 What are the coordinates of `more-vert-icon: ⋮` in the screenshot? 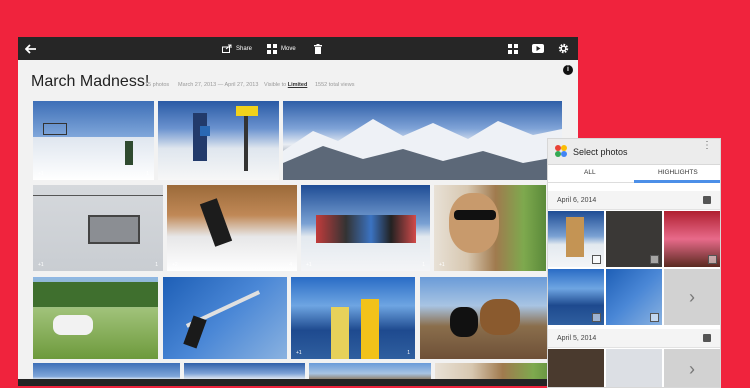 It's located at (707, 146).